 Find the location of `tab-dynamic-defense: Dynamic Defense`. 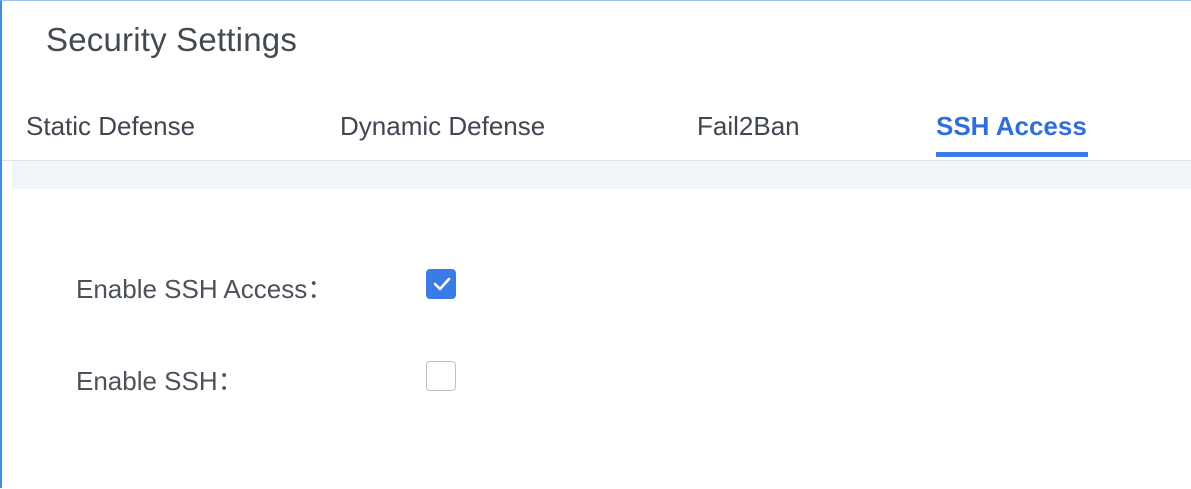

tab-dynamic-defense: Dynamic Defense is located at coordinates (442, 126).